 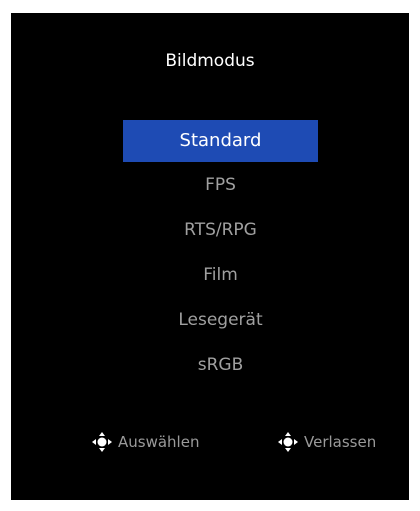 I want to click on select-hint: Auswählen, so click(x=145, y=442).